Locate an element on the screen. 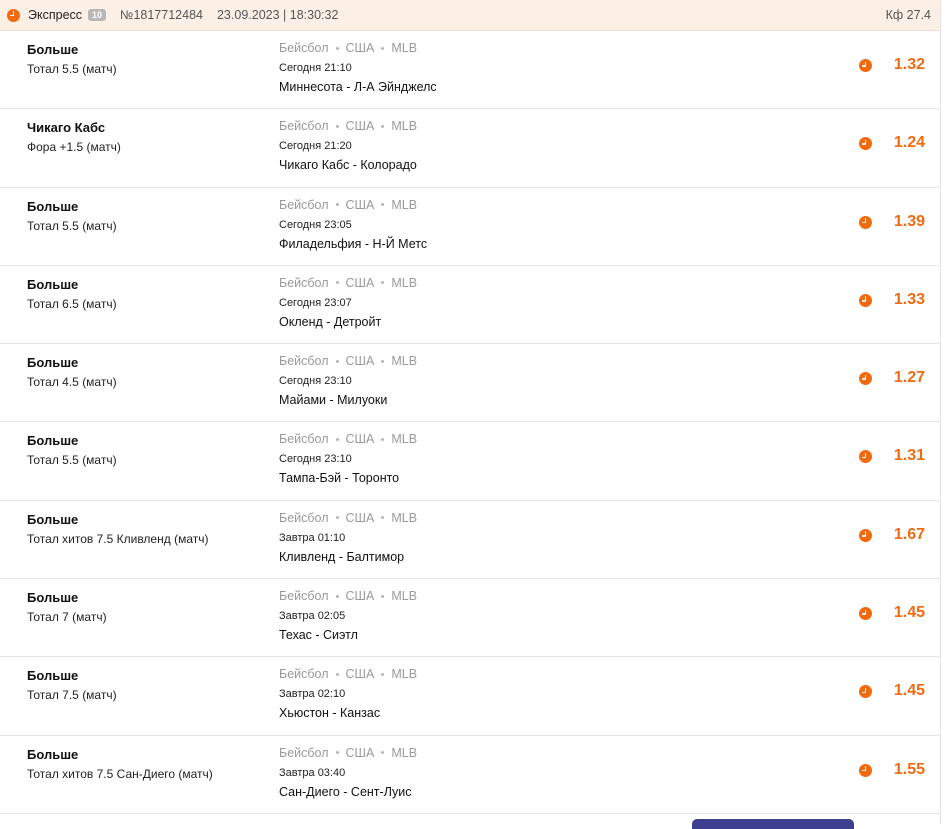 This screenshot has height=829, width=951. odds-value: 1.32 is located at coordinates (909, 64).